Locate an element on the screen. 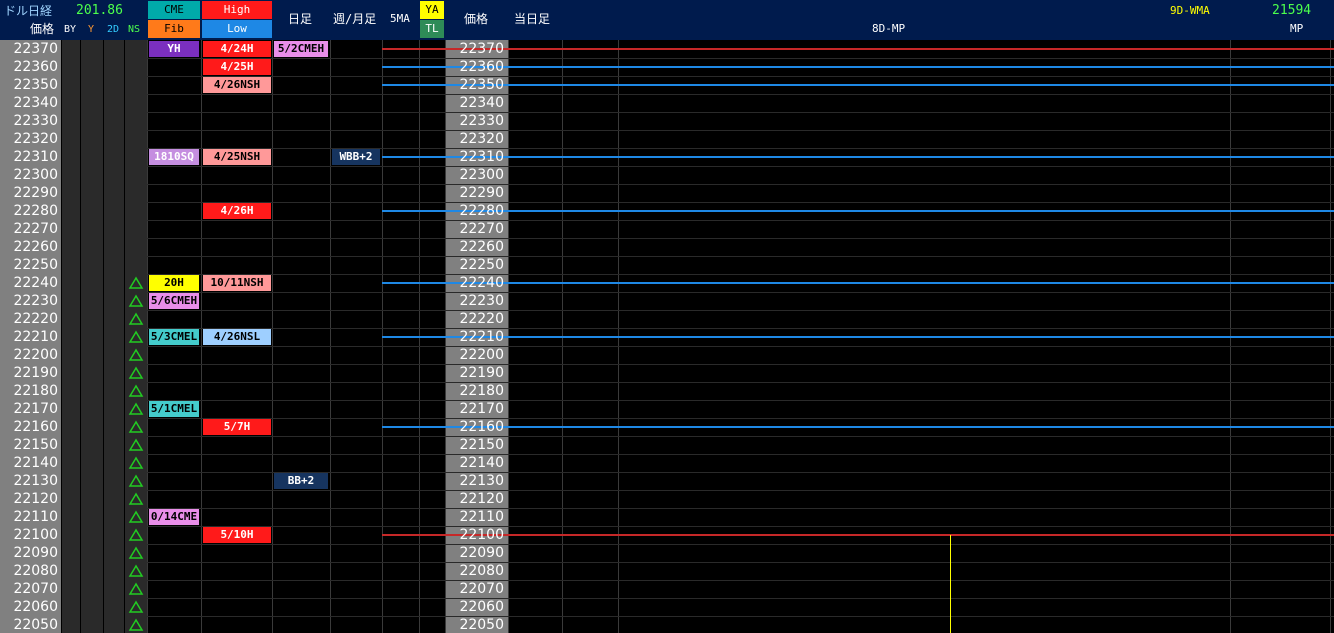  price-cell-right: 22220 is located at coordinates (481, 319).